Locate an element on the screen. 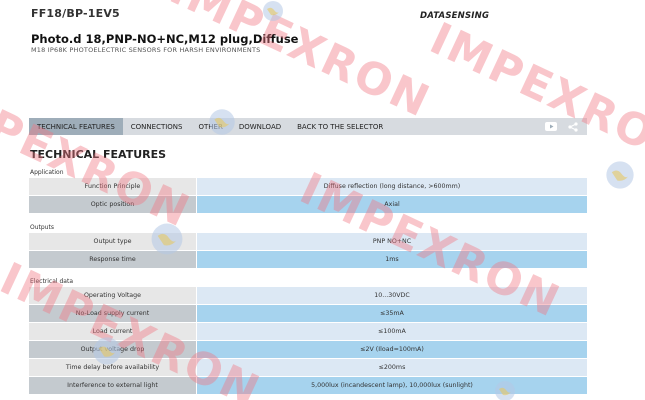 Image resolution: width=645 pixels, height=400 pixels. row-value: Axial is located at coordinates (392, 204).